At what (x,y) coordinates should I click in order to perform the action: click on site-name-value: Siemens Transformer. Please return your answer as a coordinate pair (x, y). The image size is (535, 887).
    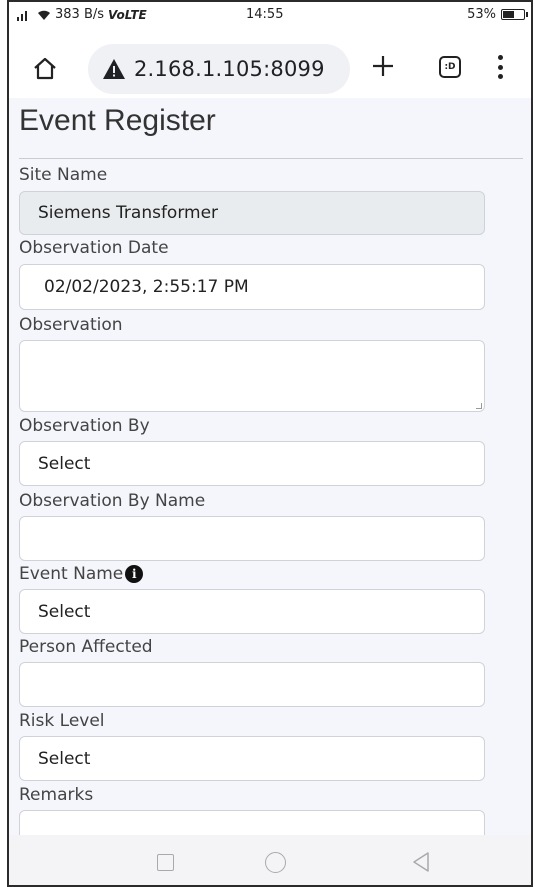
    Looking at the image, I should click on (128, 213).